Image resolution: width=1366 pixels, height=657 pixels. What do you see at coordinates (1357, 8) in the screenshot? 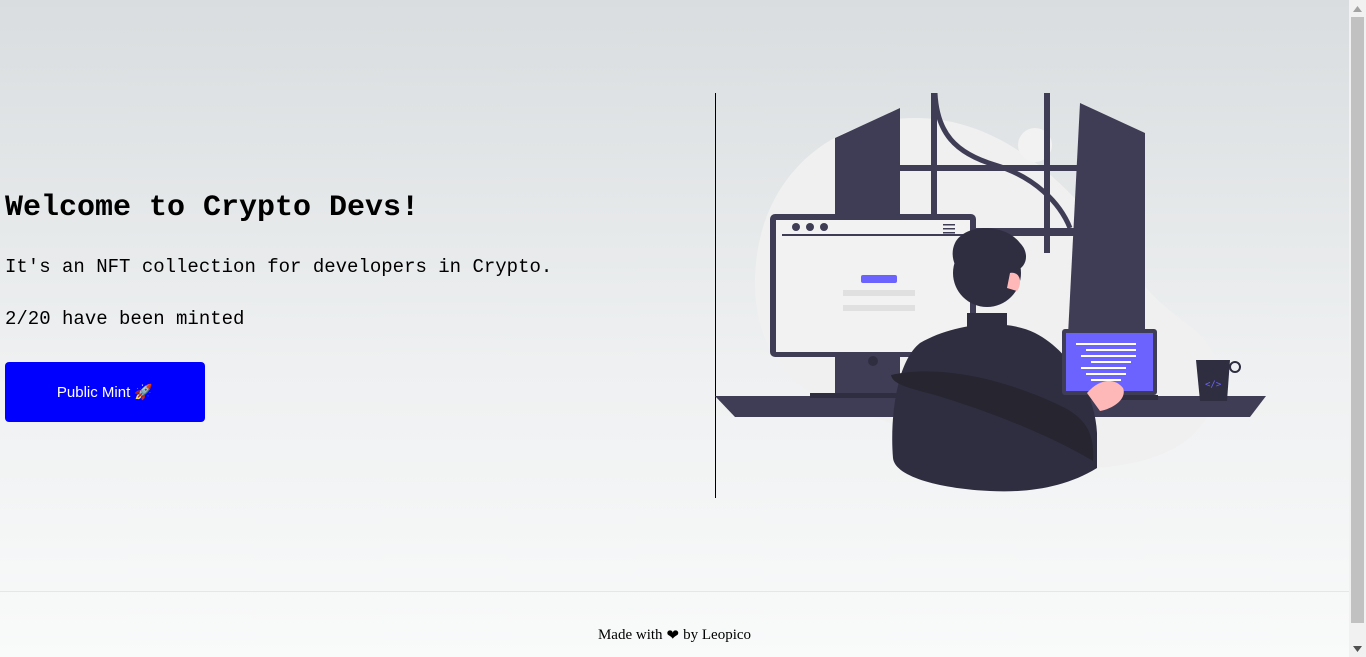
I see `scroll-up-arrow-icon` at bounding box center [1357, 8].